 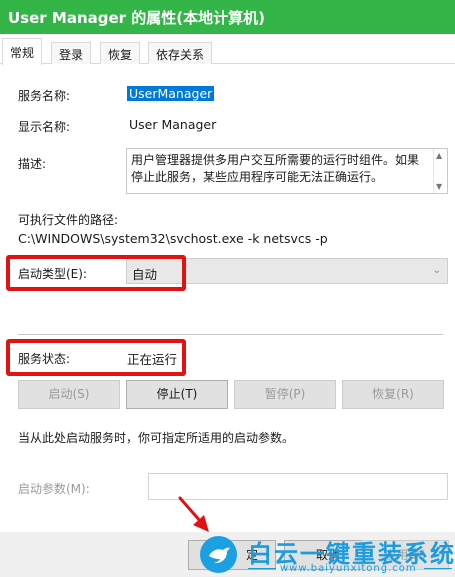 I want to click on annotation-arrow-icon, so click(x=193, y=514).